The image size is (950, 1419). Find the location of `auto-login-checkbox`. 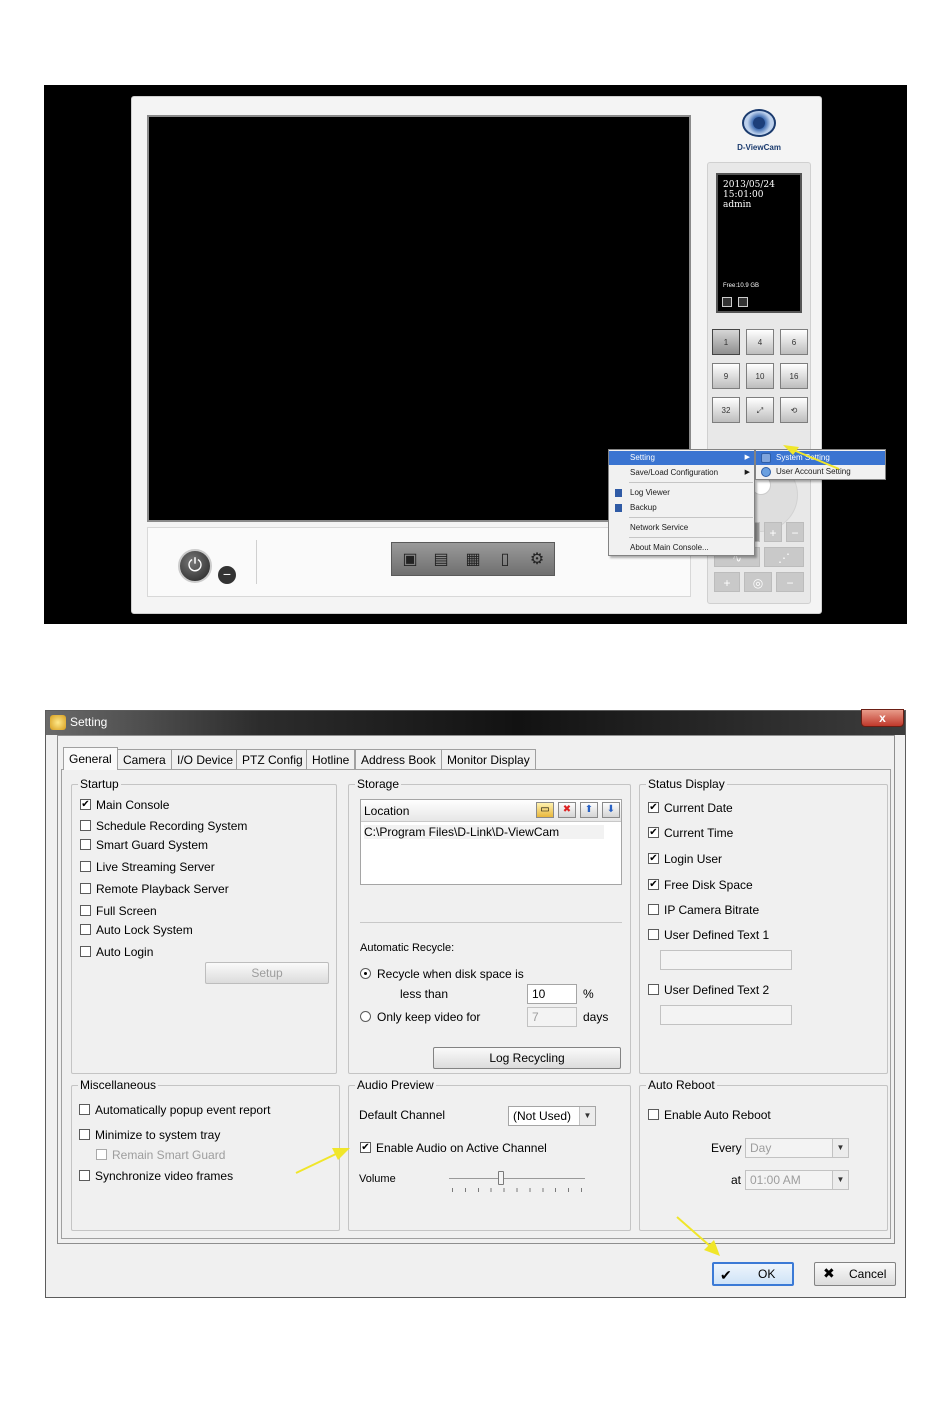

auto-login-checkbox is located at coordinates (85, 951).